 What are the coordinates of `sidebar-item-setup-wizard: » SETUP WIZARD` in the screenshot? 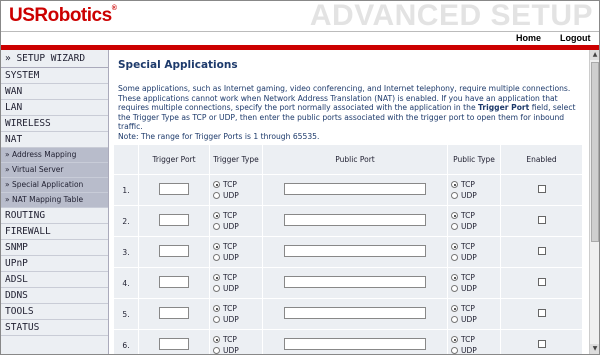 It's located at (54, 59).